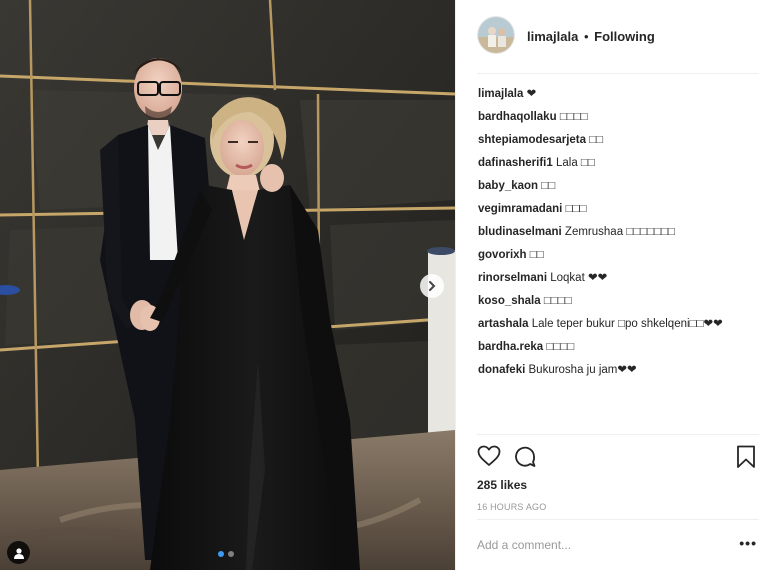  Describe the element at coordinates (517, 117) in the screenshot. I see `comment-username: bardhaqollaku` at that location.